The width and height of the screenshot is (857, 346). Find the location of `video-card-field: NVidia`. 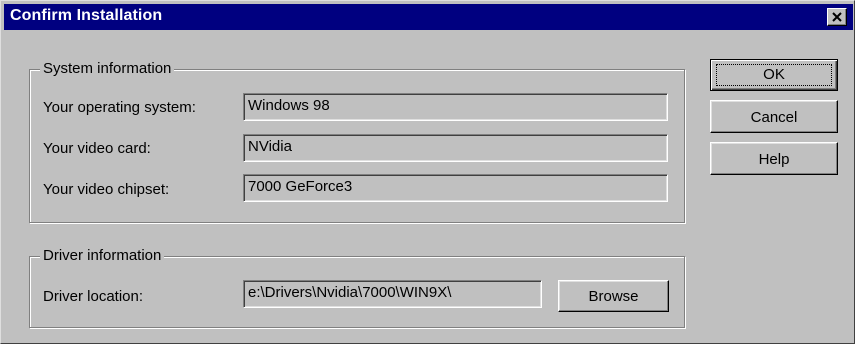

video-card-field: NVidia is located at coordinates (455, 148).